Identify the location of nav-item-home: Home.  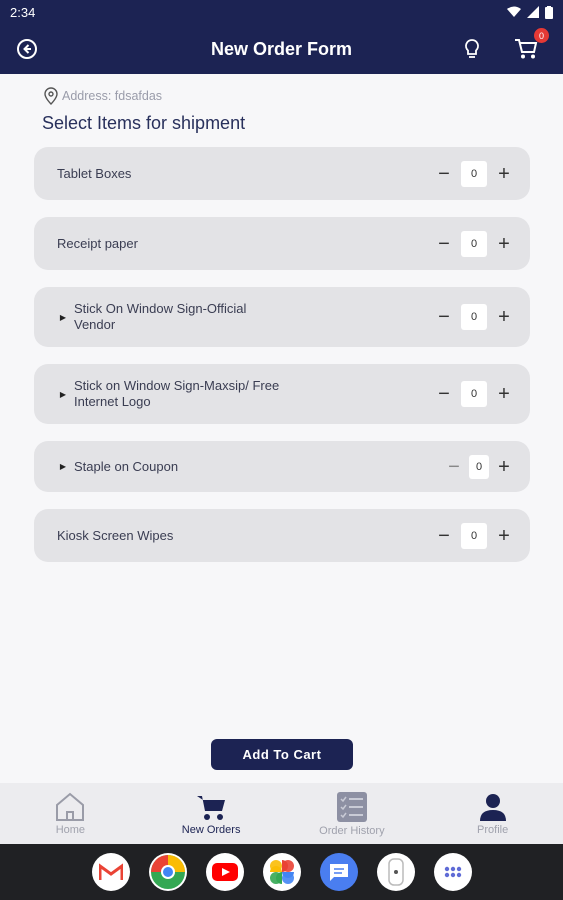
(70, 813).